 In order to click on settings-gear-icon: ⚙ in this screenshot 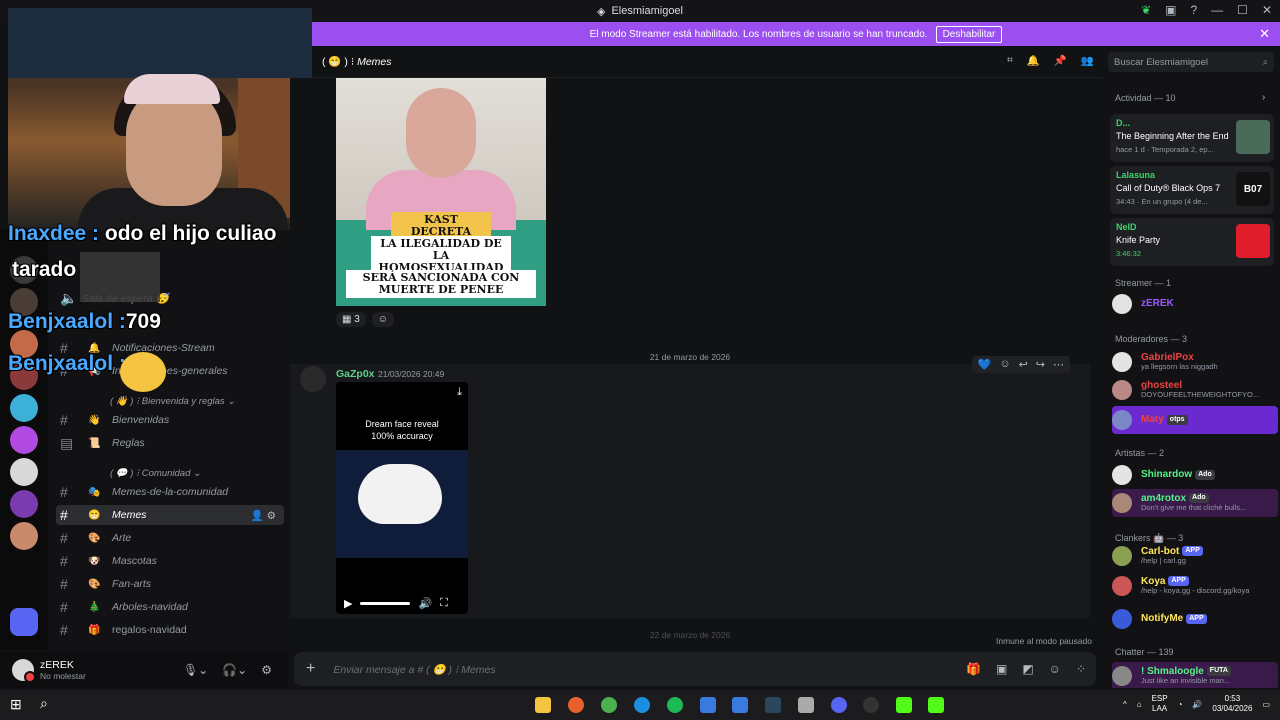, I will do `click(266, 670)`.